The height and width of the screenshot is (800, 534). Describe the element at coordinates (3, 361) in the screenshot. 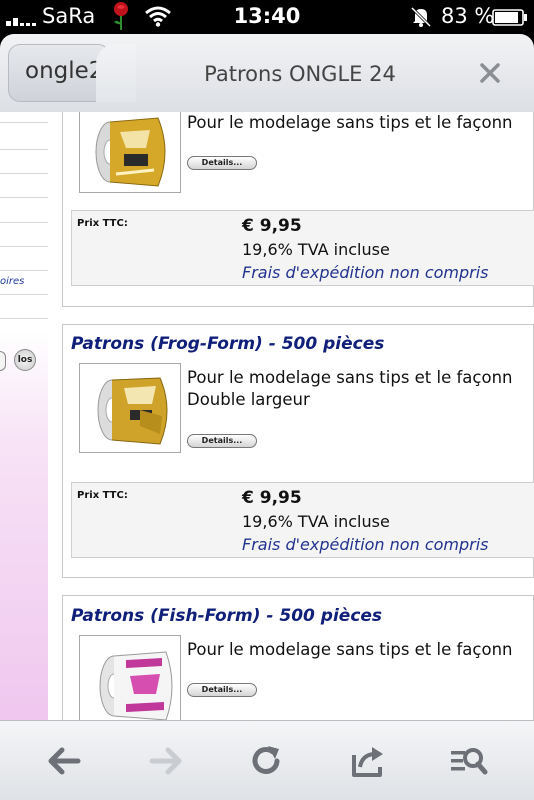

I see `sidebar-input` at that location.